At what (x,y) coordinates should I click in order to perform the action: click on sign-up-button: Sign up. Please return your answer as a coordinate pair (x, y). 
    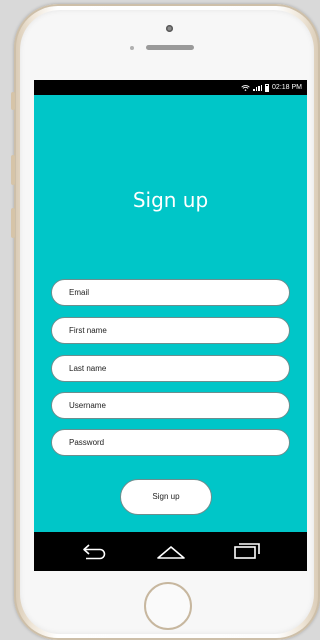
    Looking at the image, I should click on (166, 497).